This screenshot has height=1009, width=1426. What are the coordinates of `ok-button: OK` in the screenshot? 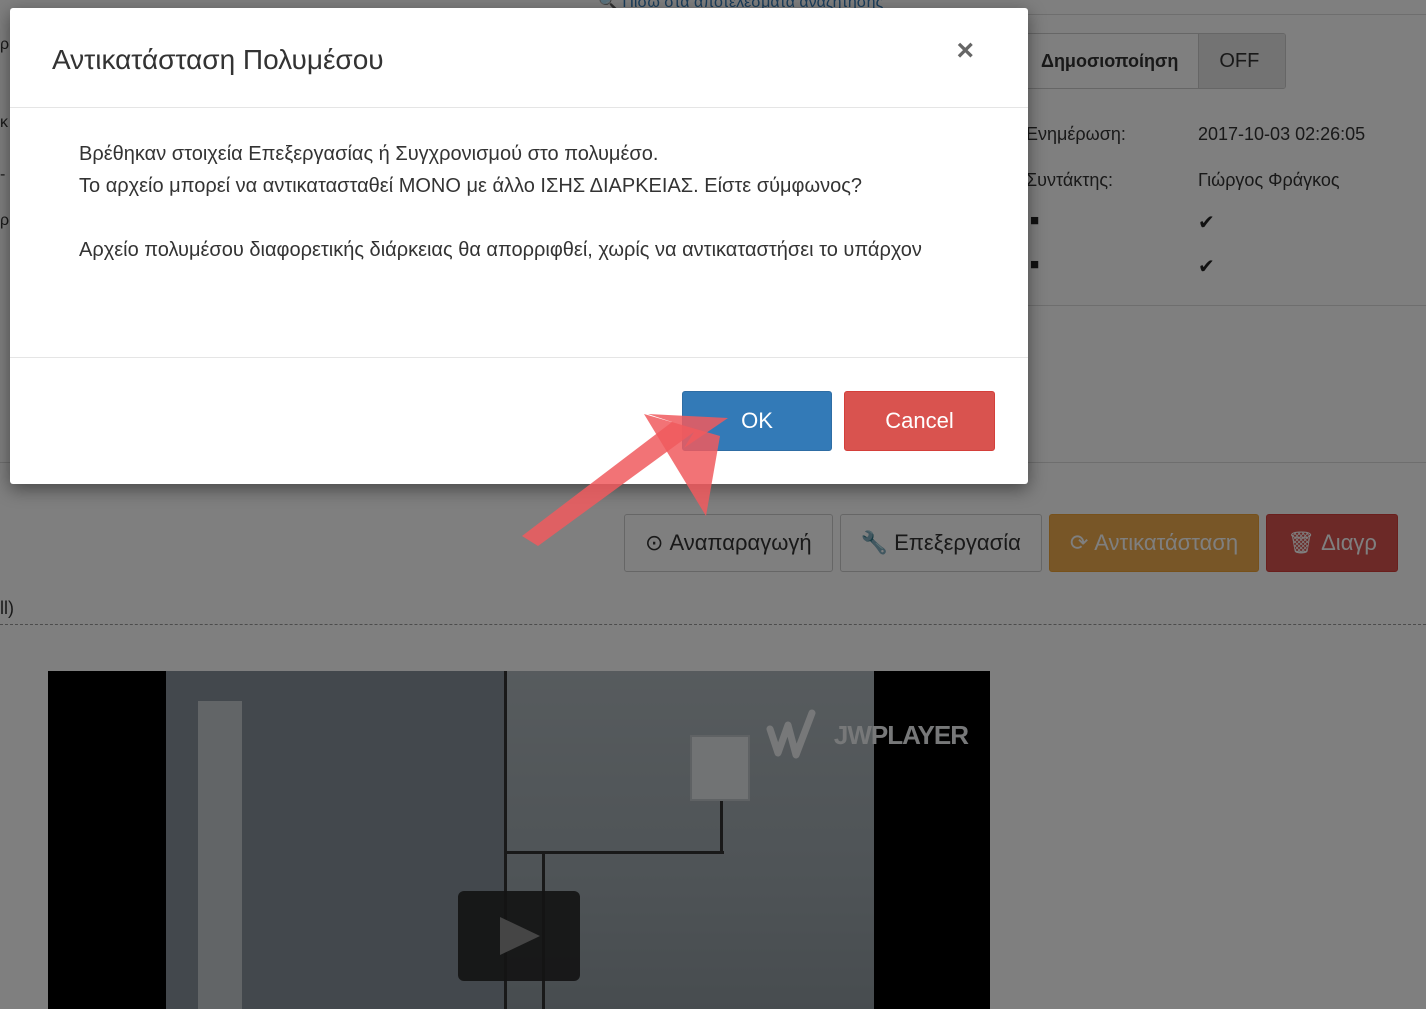 It's located at (757, 421).